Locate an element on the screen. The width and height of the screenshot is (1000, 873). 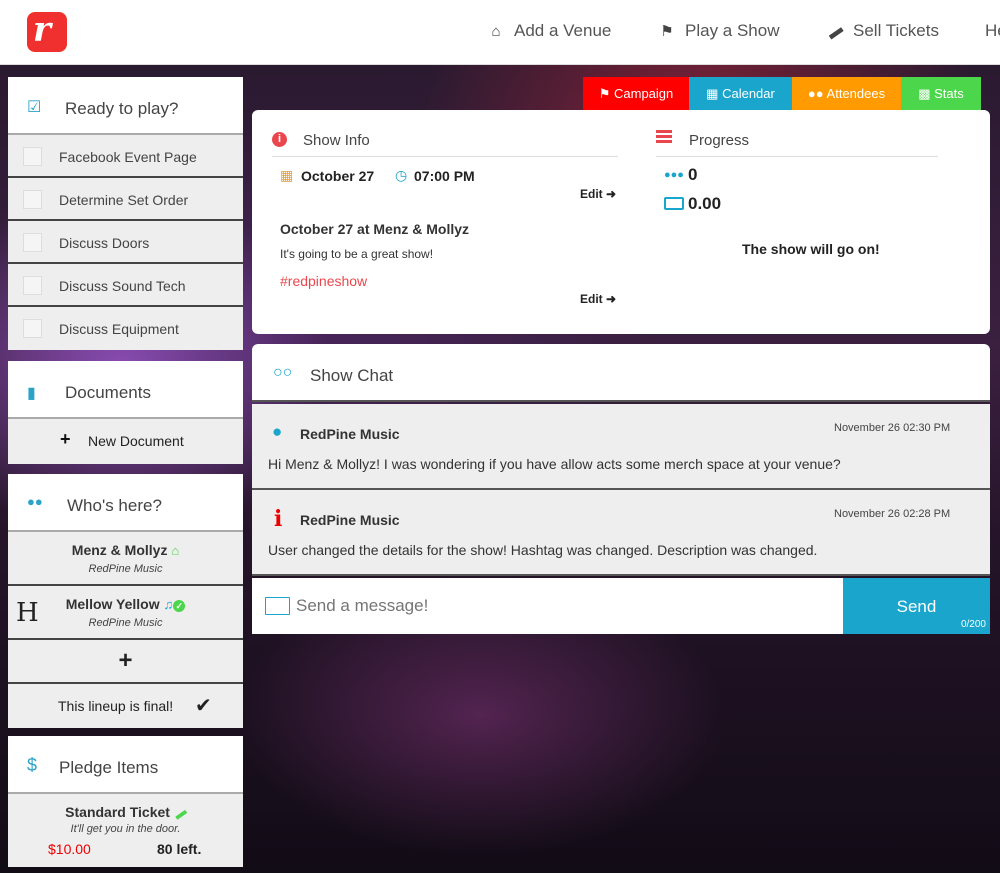
ready-header: ☑ Ready to play? is located at coordinates (125, 106).